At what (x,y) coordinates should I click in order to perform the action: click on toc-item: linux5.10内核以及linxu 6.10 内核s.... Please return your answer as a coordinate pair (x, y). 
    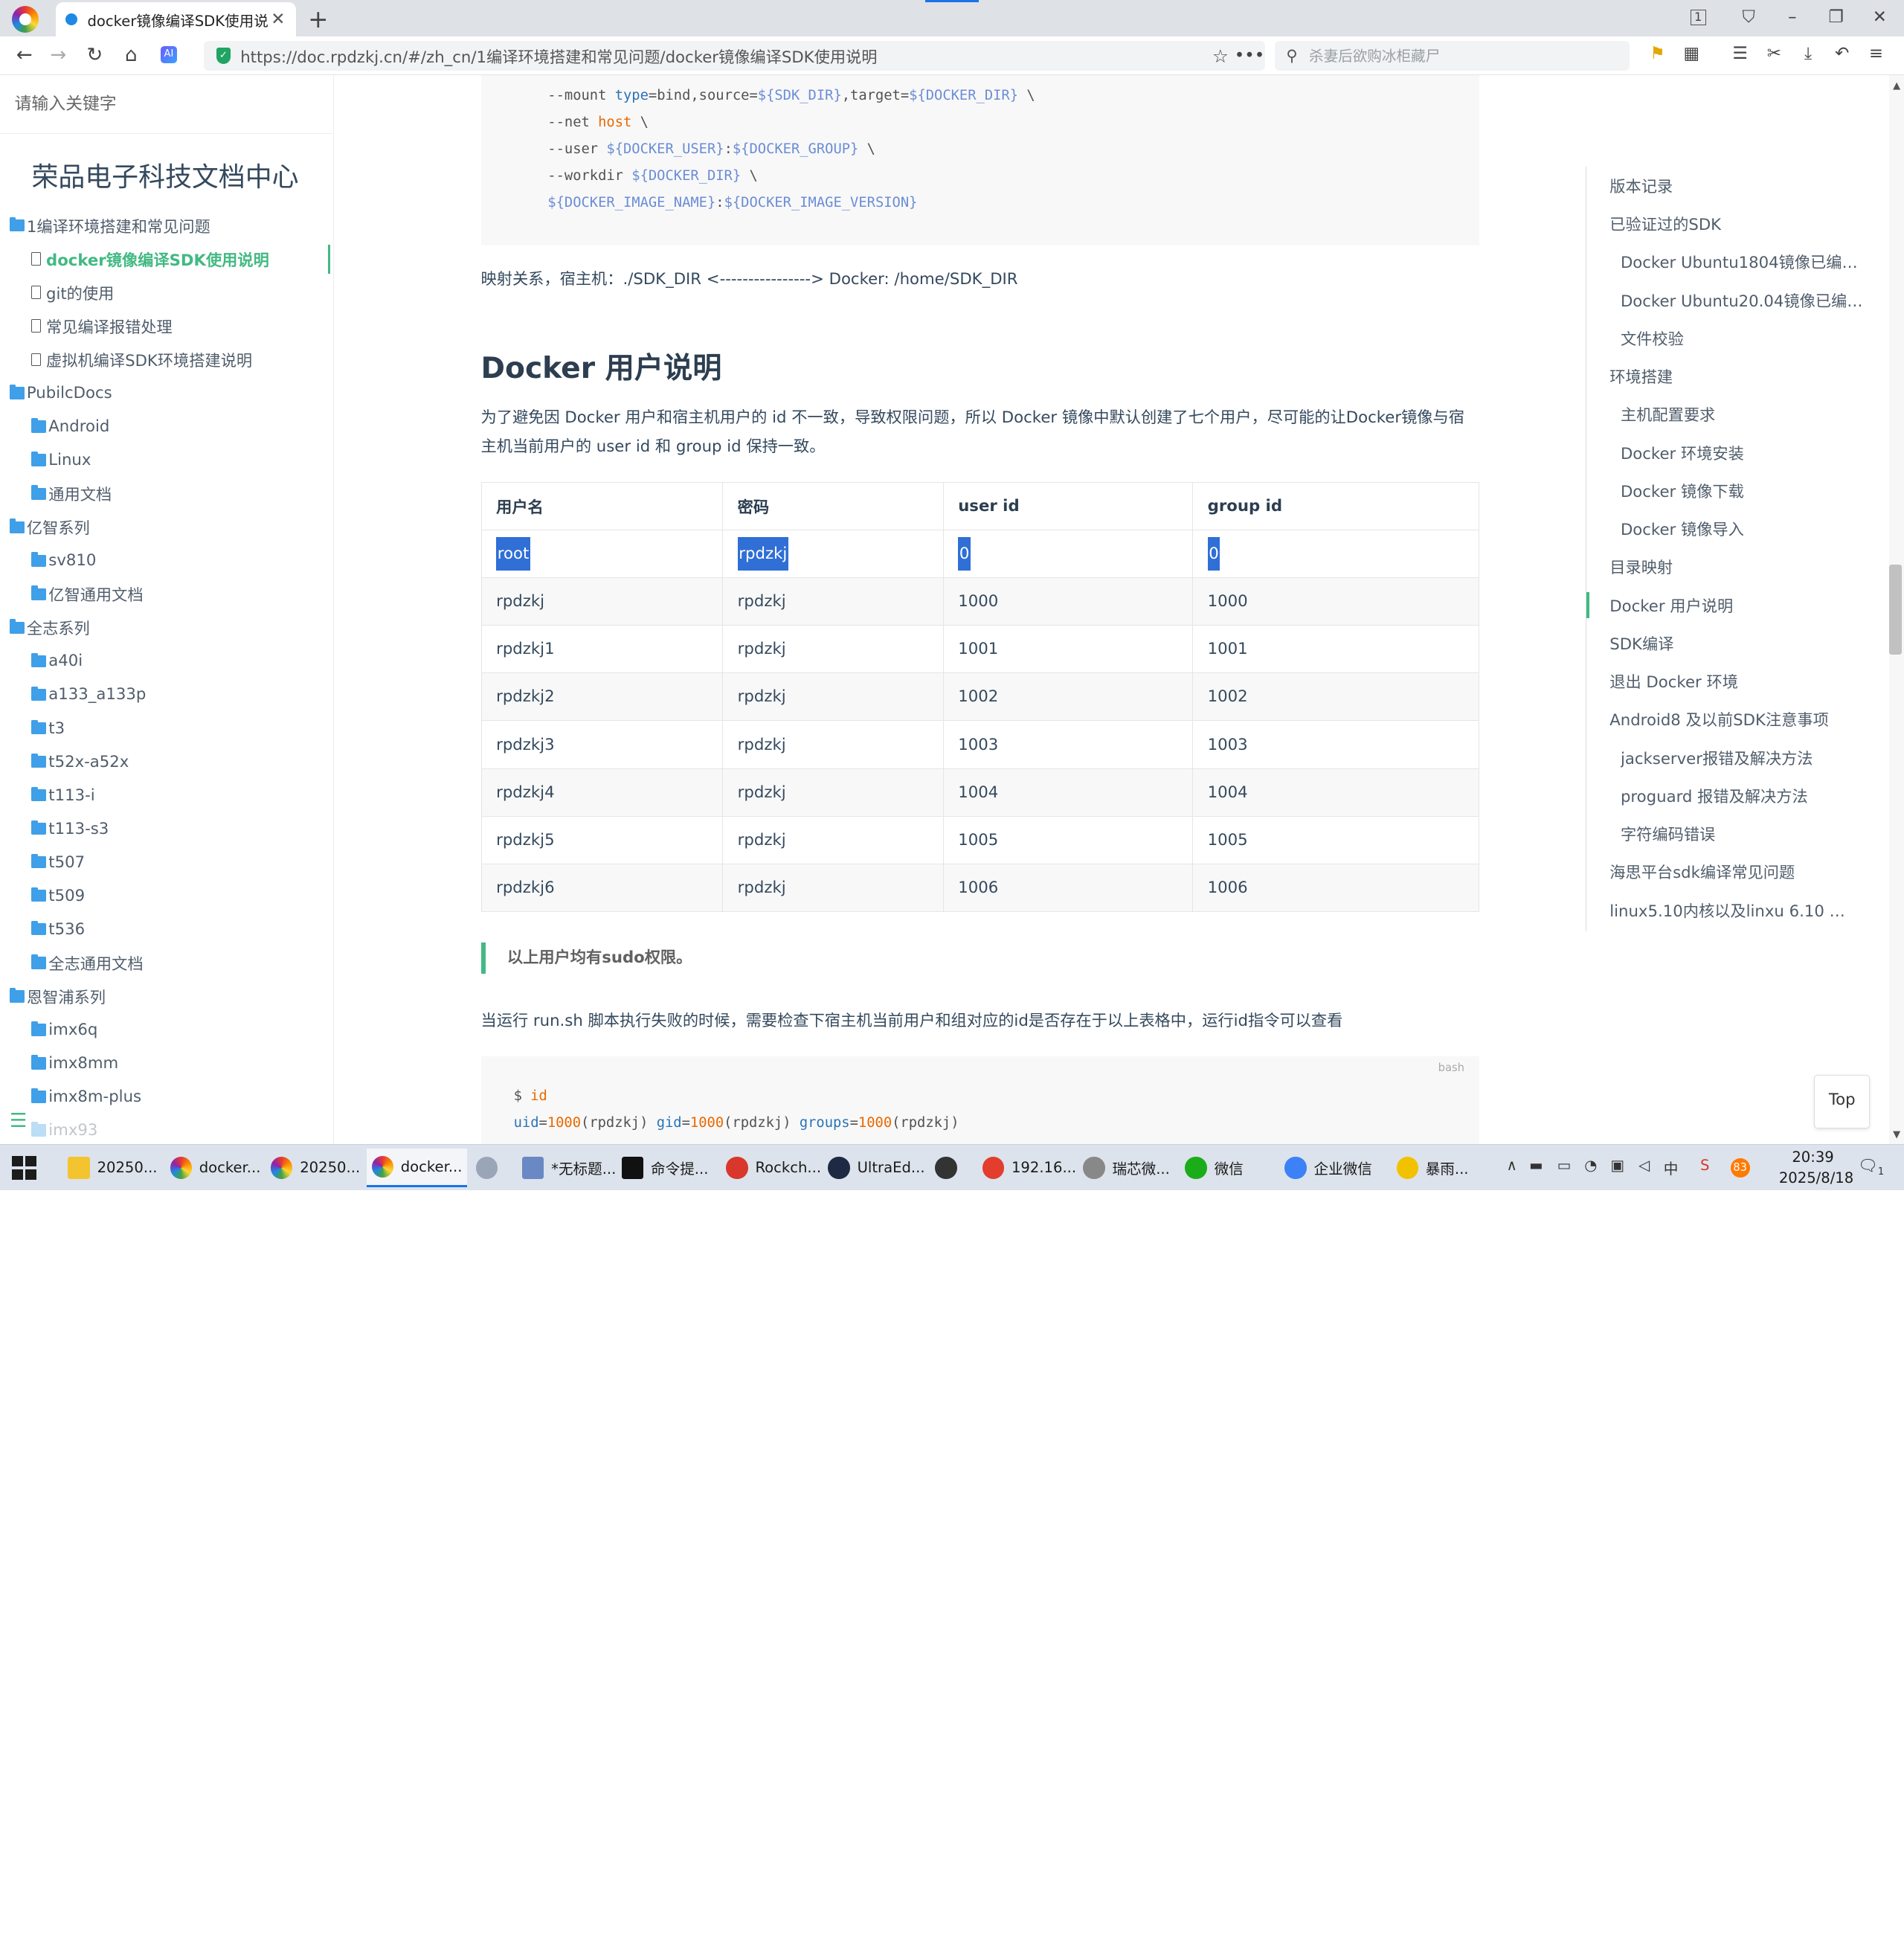
    Looking at the image, I should click on (1738, 909).